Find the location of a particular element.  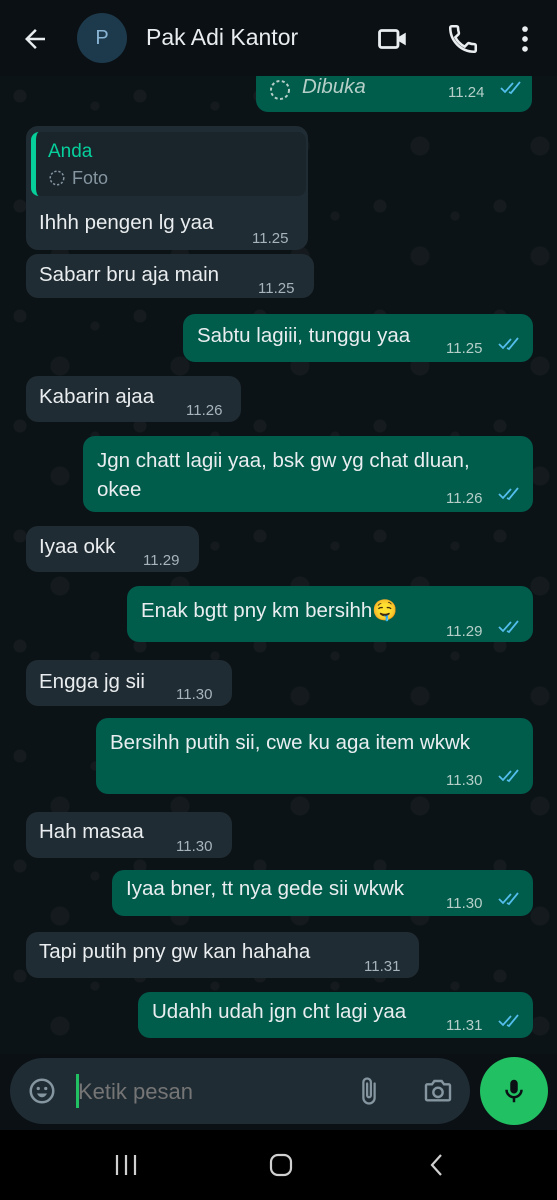

message-text: Iyaa okk is located at coordinates (77, 546).